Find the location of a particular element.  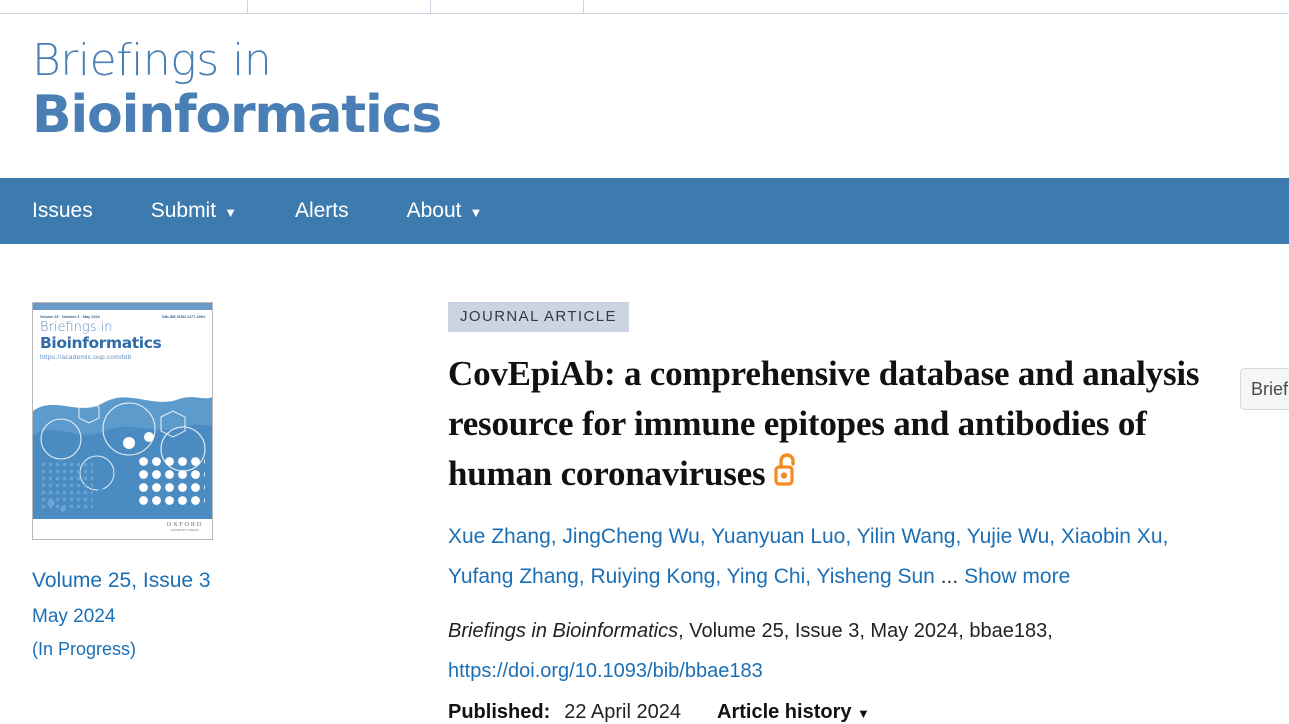

nav-item-submit-label: Submit is located at coordinates (183, 210).